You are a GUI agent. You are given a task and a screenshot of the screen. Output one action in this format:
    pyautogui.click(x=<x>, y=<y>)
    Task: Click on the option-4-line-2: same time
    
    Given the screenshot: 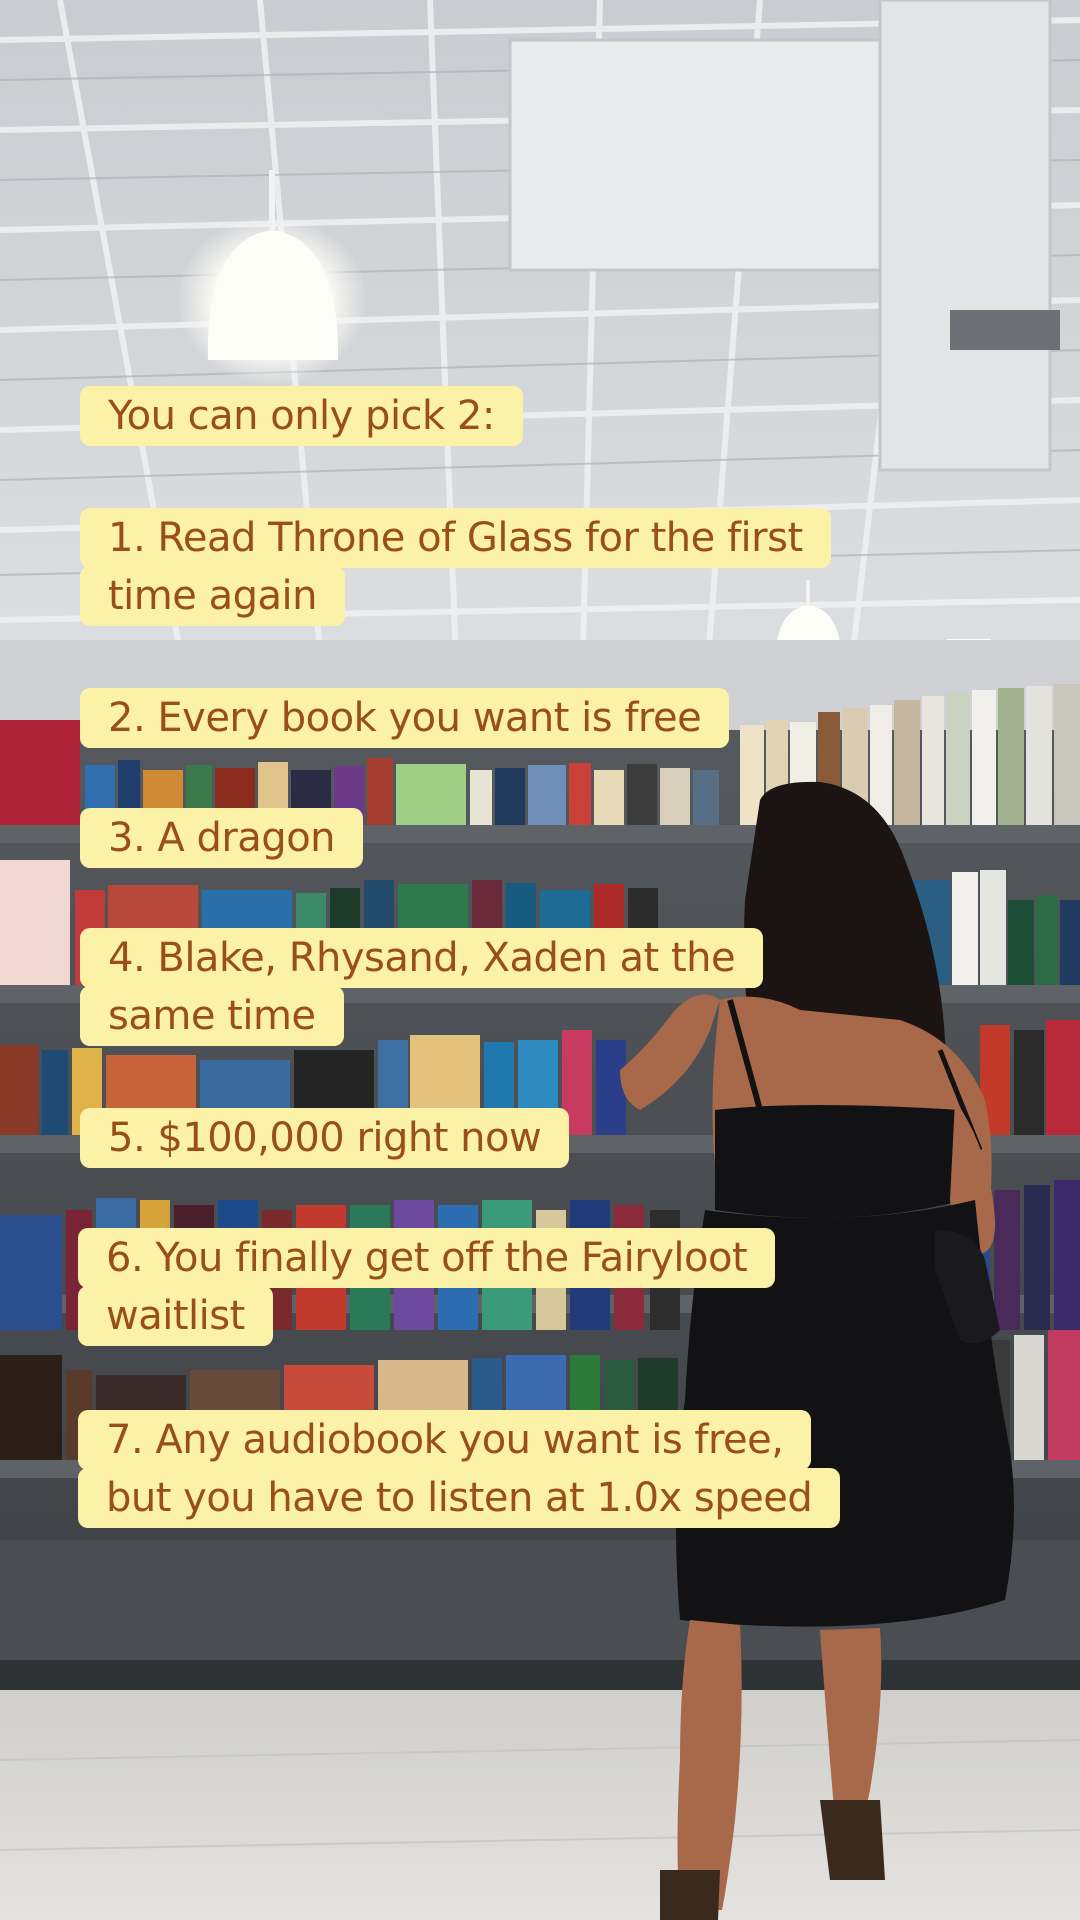 What is the action you would take?
    pyautogui.click(x=212, y=1016)
    